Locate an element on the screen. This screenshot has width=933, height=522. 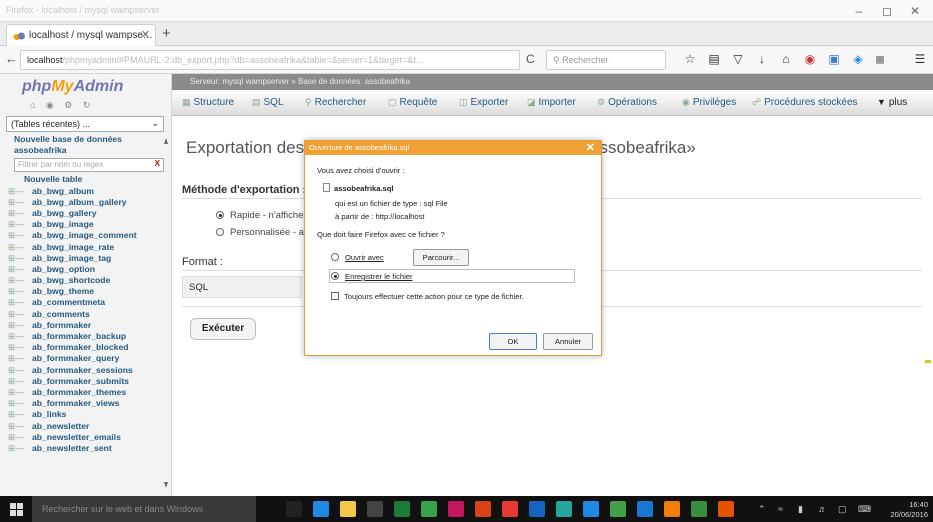
open-with-radio: Ouvrir avec is located at coordinates (357, 257).